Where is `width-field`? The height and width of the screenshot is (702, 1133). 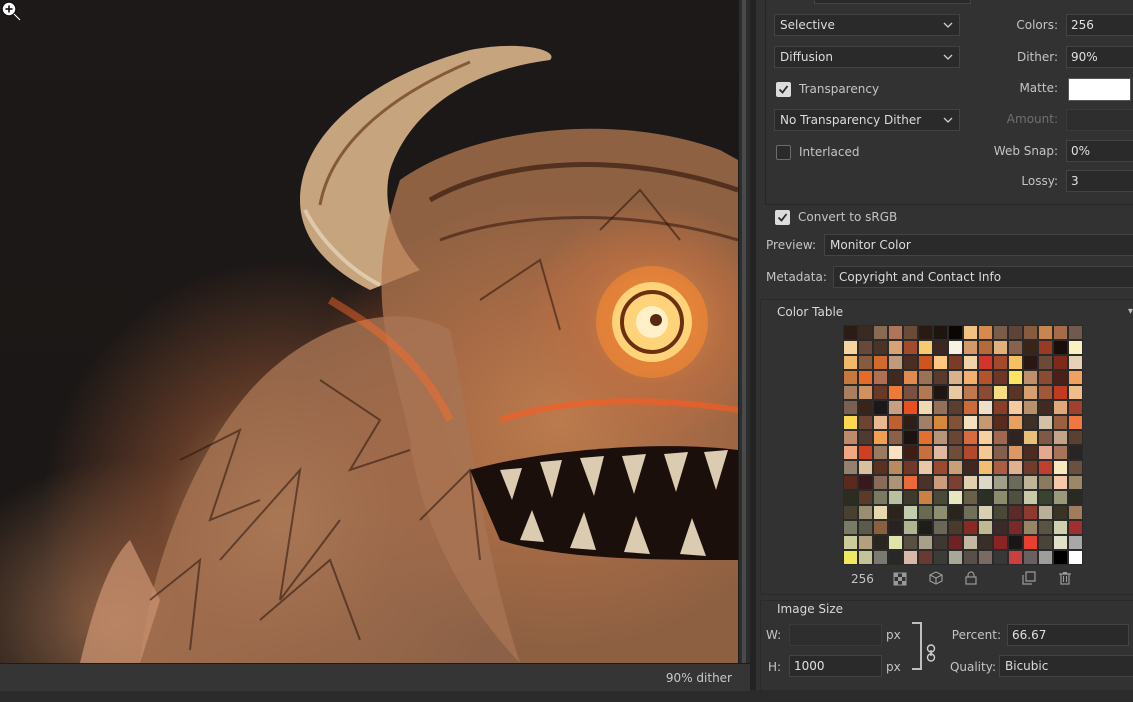 width-field is located at coordinates (835, 635).